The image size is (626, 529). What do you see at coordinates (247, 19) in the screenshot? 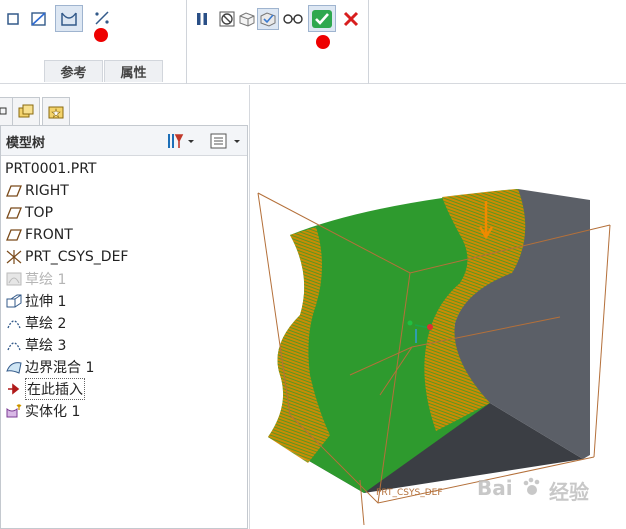
I see `check-model-icon` at bounding box center [247, 19].